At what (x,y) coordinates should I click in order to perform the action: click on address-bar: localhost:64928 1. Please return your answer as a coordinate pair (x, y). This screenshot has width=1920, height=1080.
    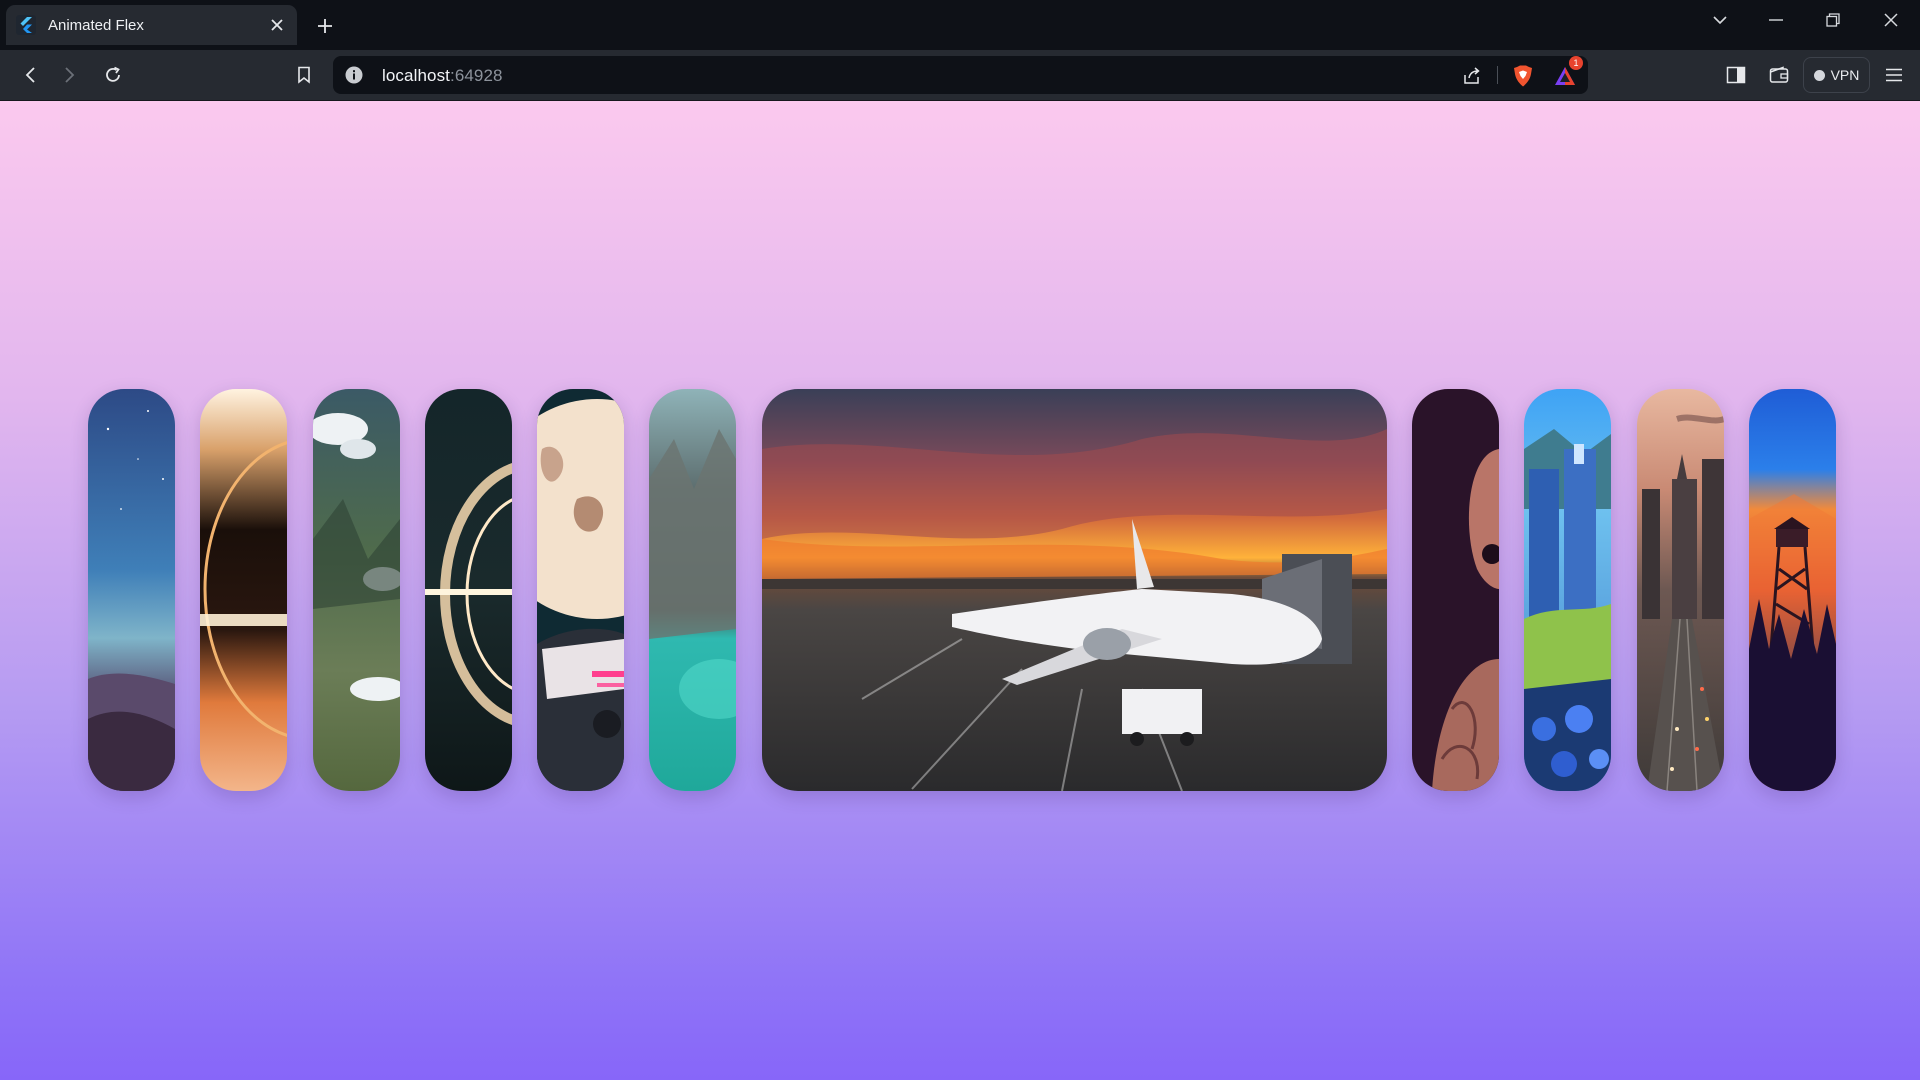
    Looking at the image, I should click on (960, 75).